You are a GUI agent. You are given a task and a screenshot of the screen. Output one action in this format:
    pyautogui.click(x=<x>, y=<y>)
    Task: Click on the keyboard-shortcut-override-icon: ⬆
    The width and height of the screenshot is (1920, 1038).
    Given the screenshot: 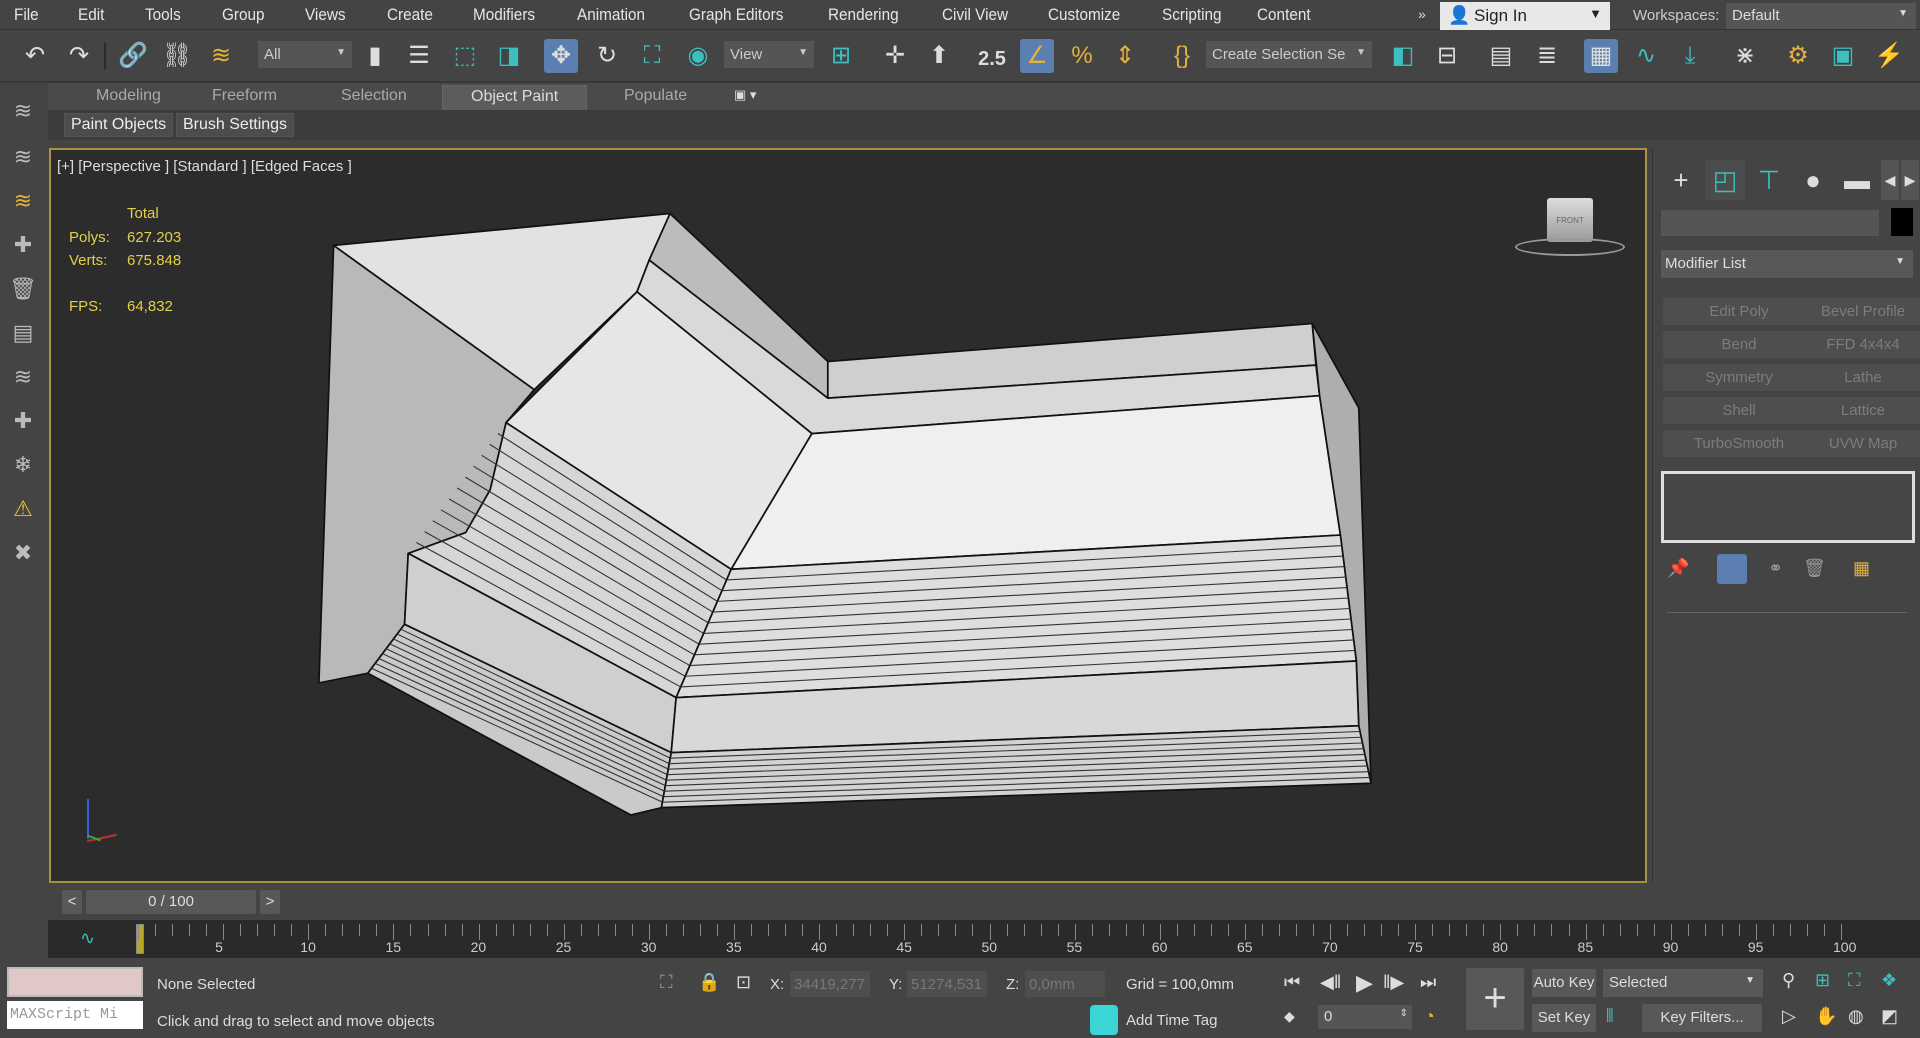 What is the action you would take?
    pyautogui.click(x=939, y=56)
    